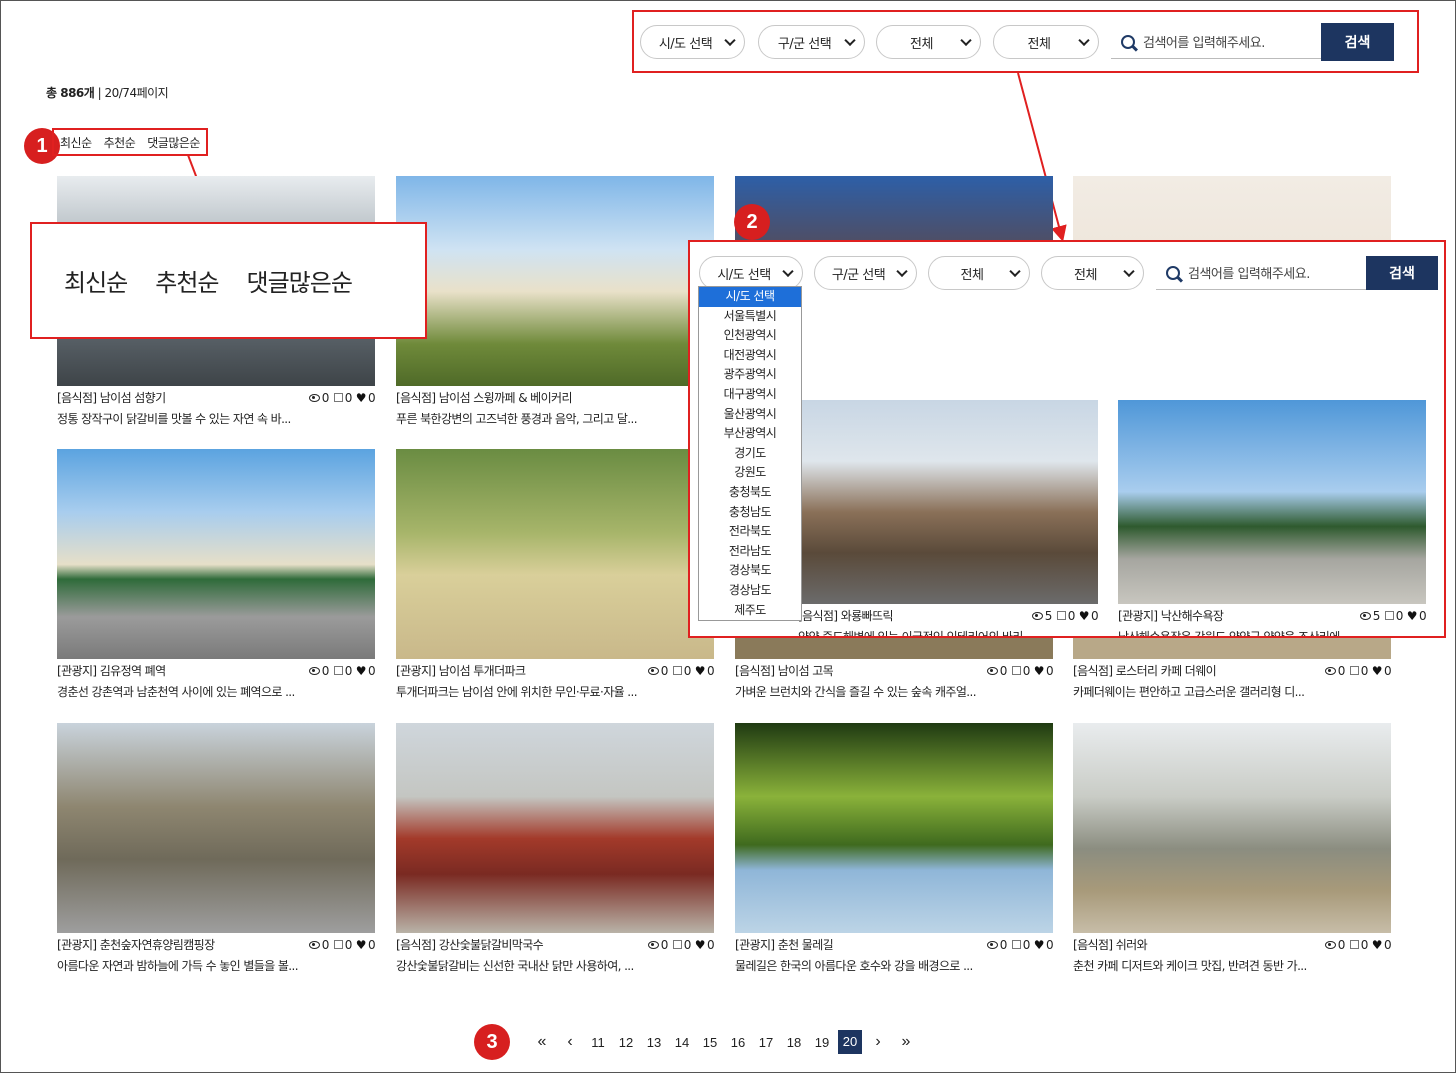 This screenshot has height=1073, width=1456. Describe the element at coordinates (750, 395) in the screenshot. I see `dropdown-option: 대구광역시` at that location.